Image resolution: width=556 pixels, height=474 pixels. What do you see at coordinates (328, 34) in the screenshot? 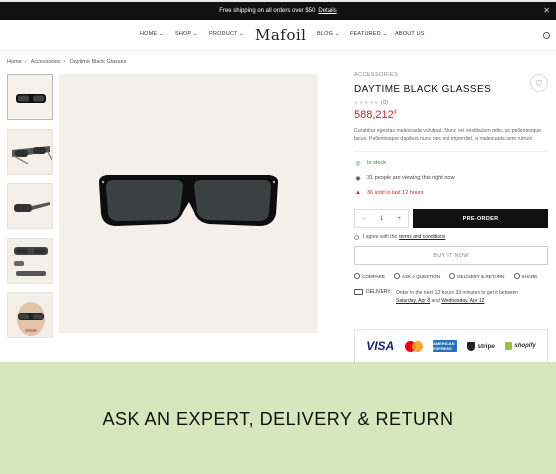
I see `nav-blog: BLOG ⌄` at bounding box center [328, 34].